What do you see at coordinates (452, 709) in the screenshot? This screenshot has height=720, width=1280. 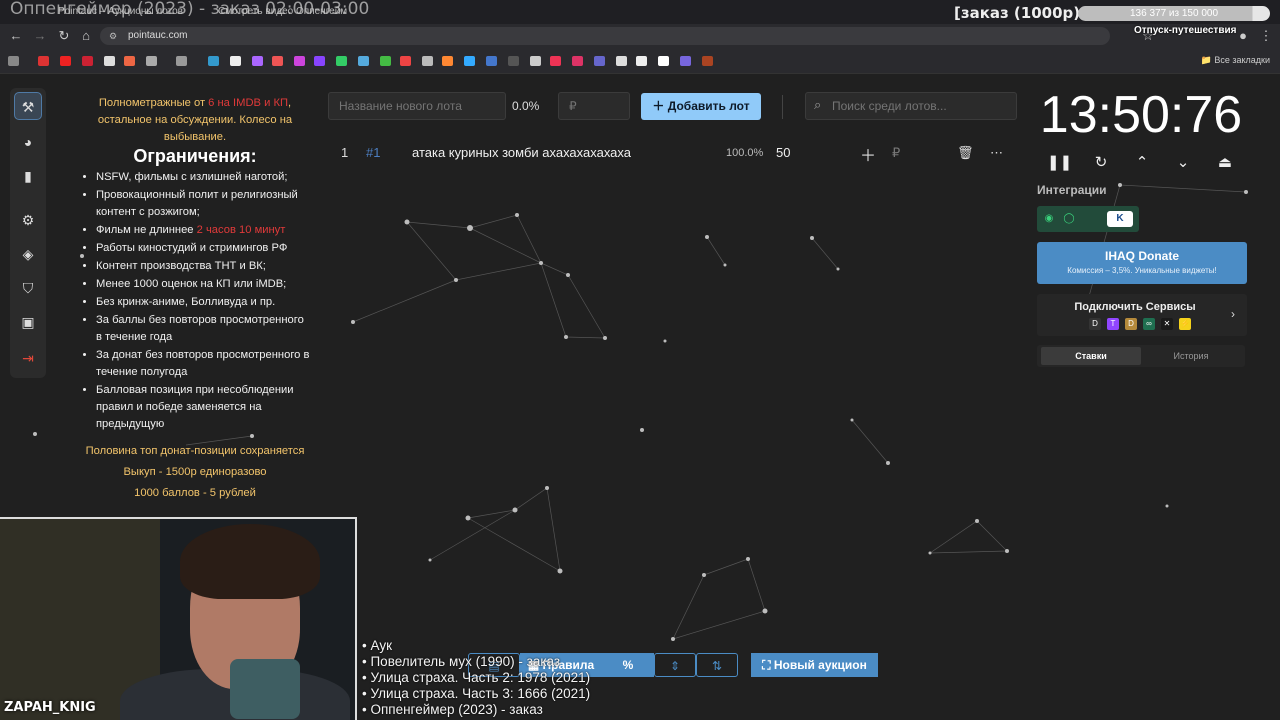 I see `order-queue-item: • Оппенгеймер (2023) - заказ` at bounding box center [452, 709].